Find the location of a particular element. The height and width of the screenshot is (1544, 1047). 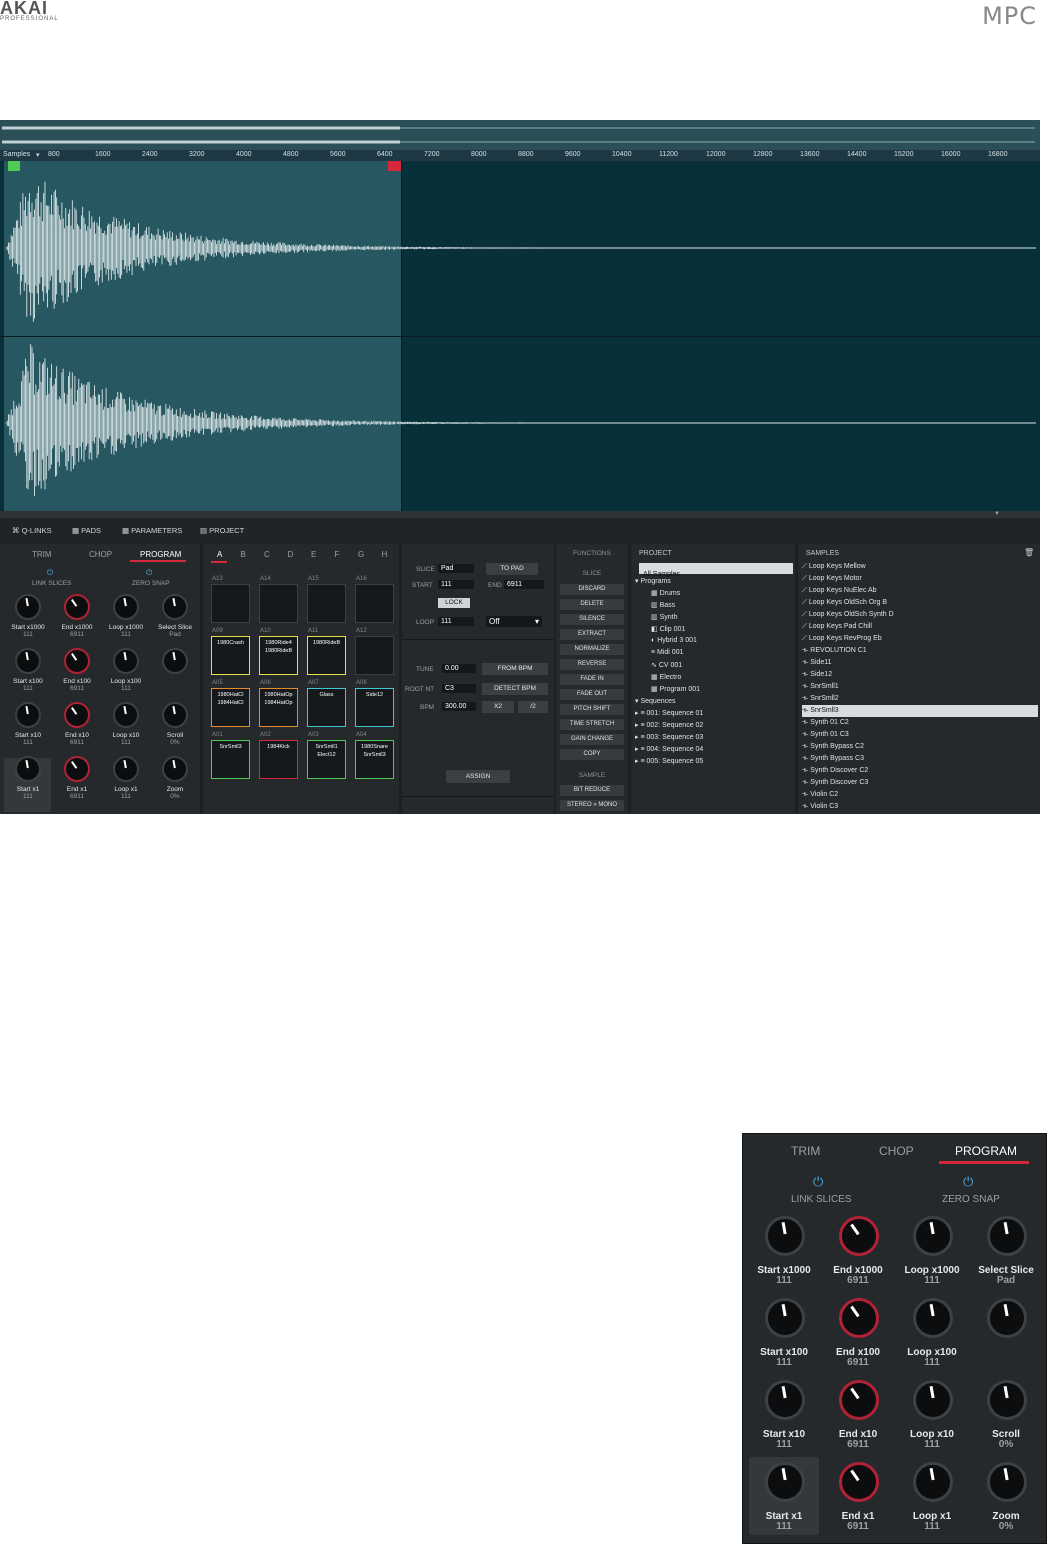

function-button: GAIN CHANGE is located at coordinates (592, 739).